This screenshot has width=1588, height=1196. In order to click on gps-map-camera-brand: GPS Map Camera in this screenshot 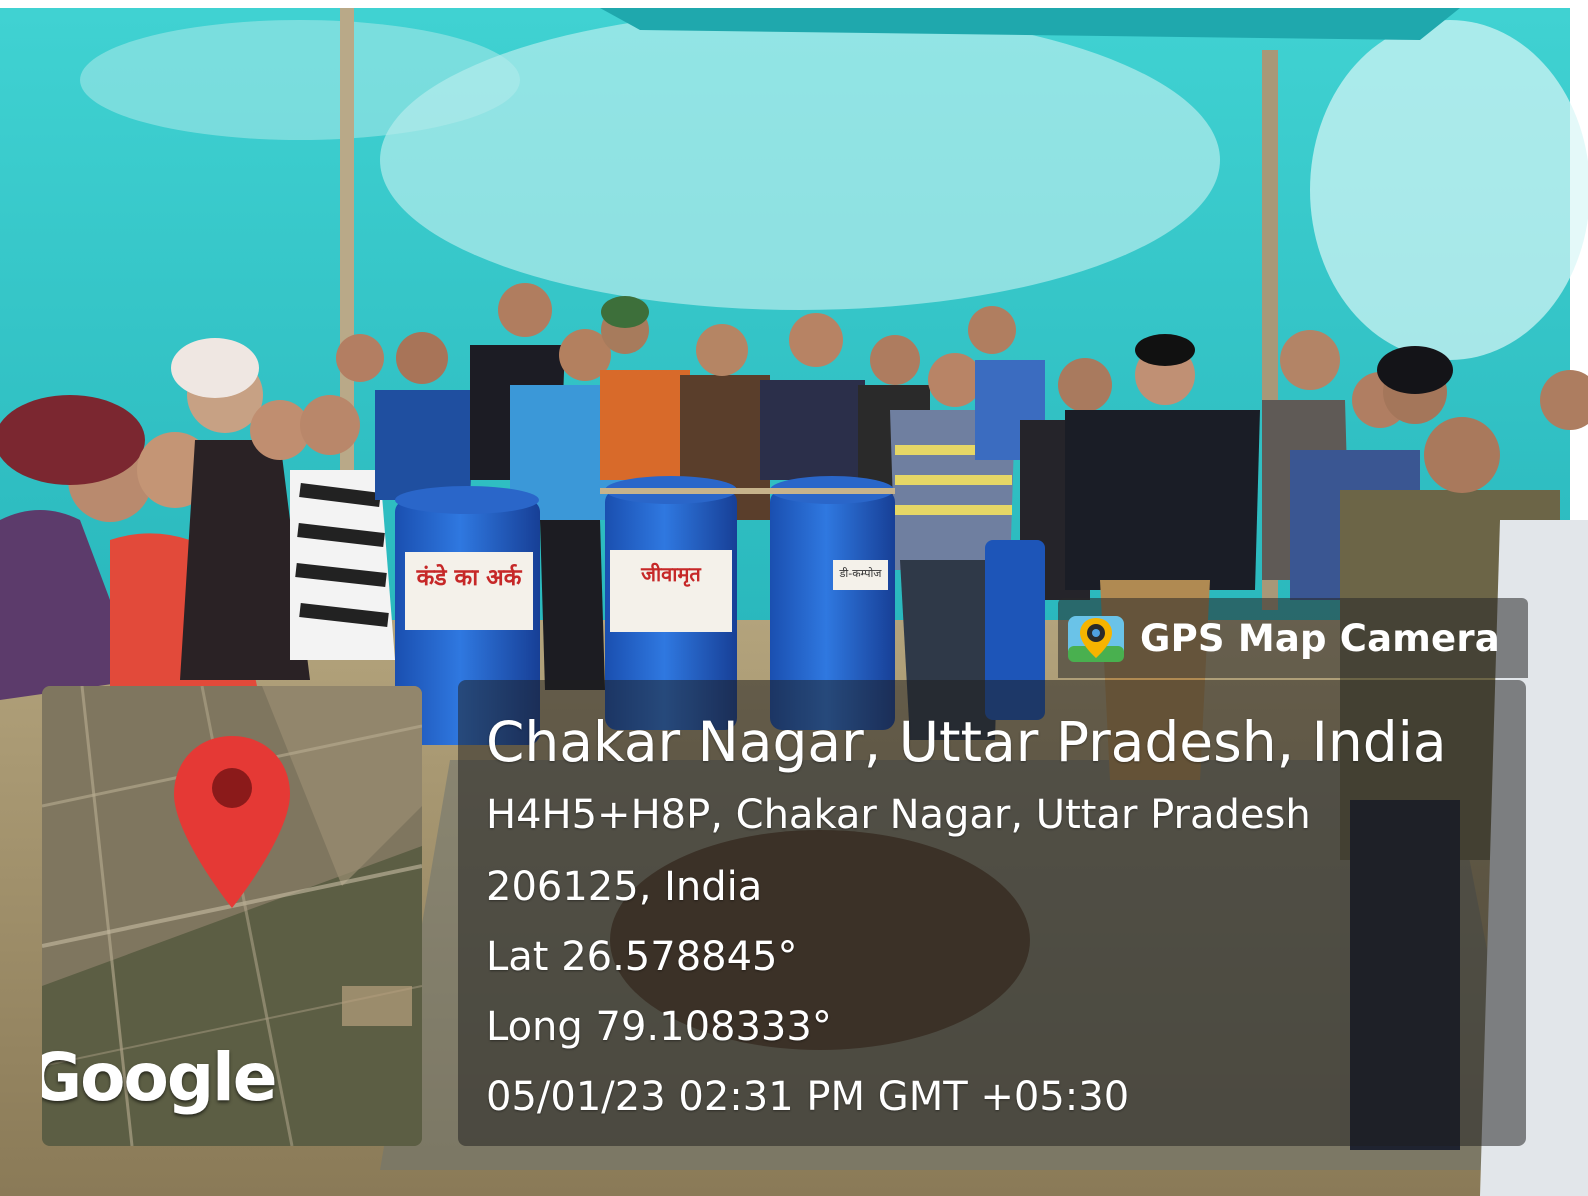, I will do `click(1320, 638)`.